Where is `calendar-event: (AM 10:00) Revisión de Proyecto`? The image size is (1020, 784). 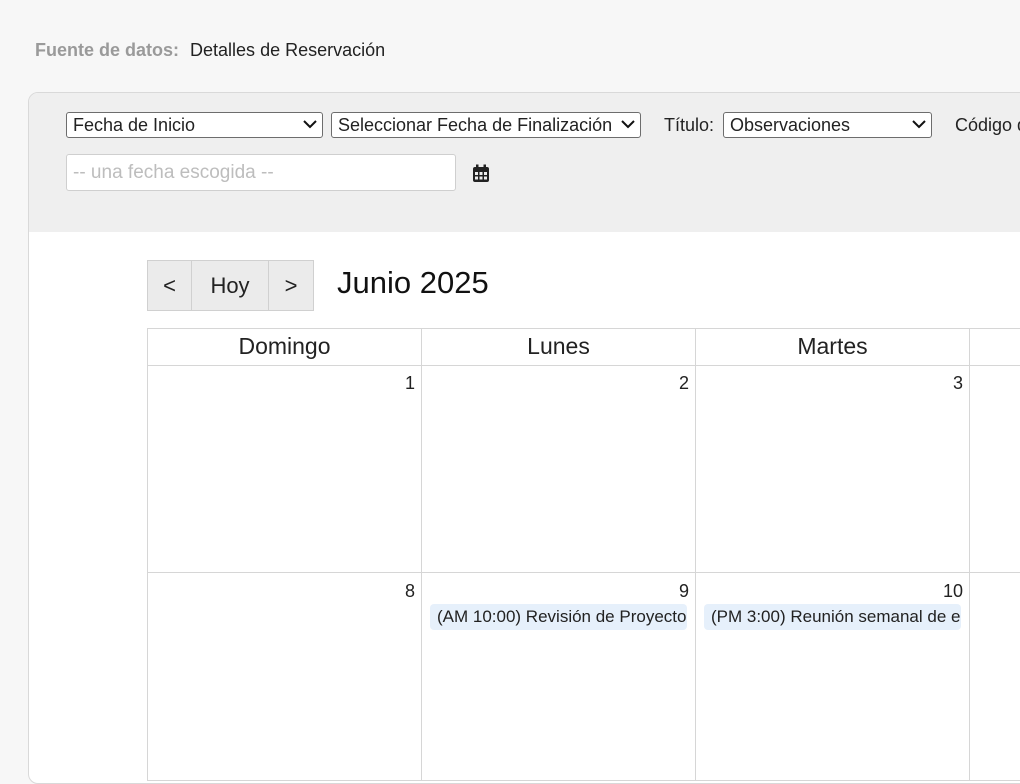
calendar-event: (AM 10:00) Revisión de Proyecto is located at coordinates (558, 617).